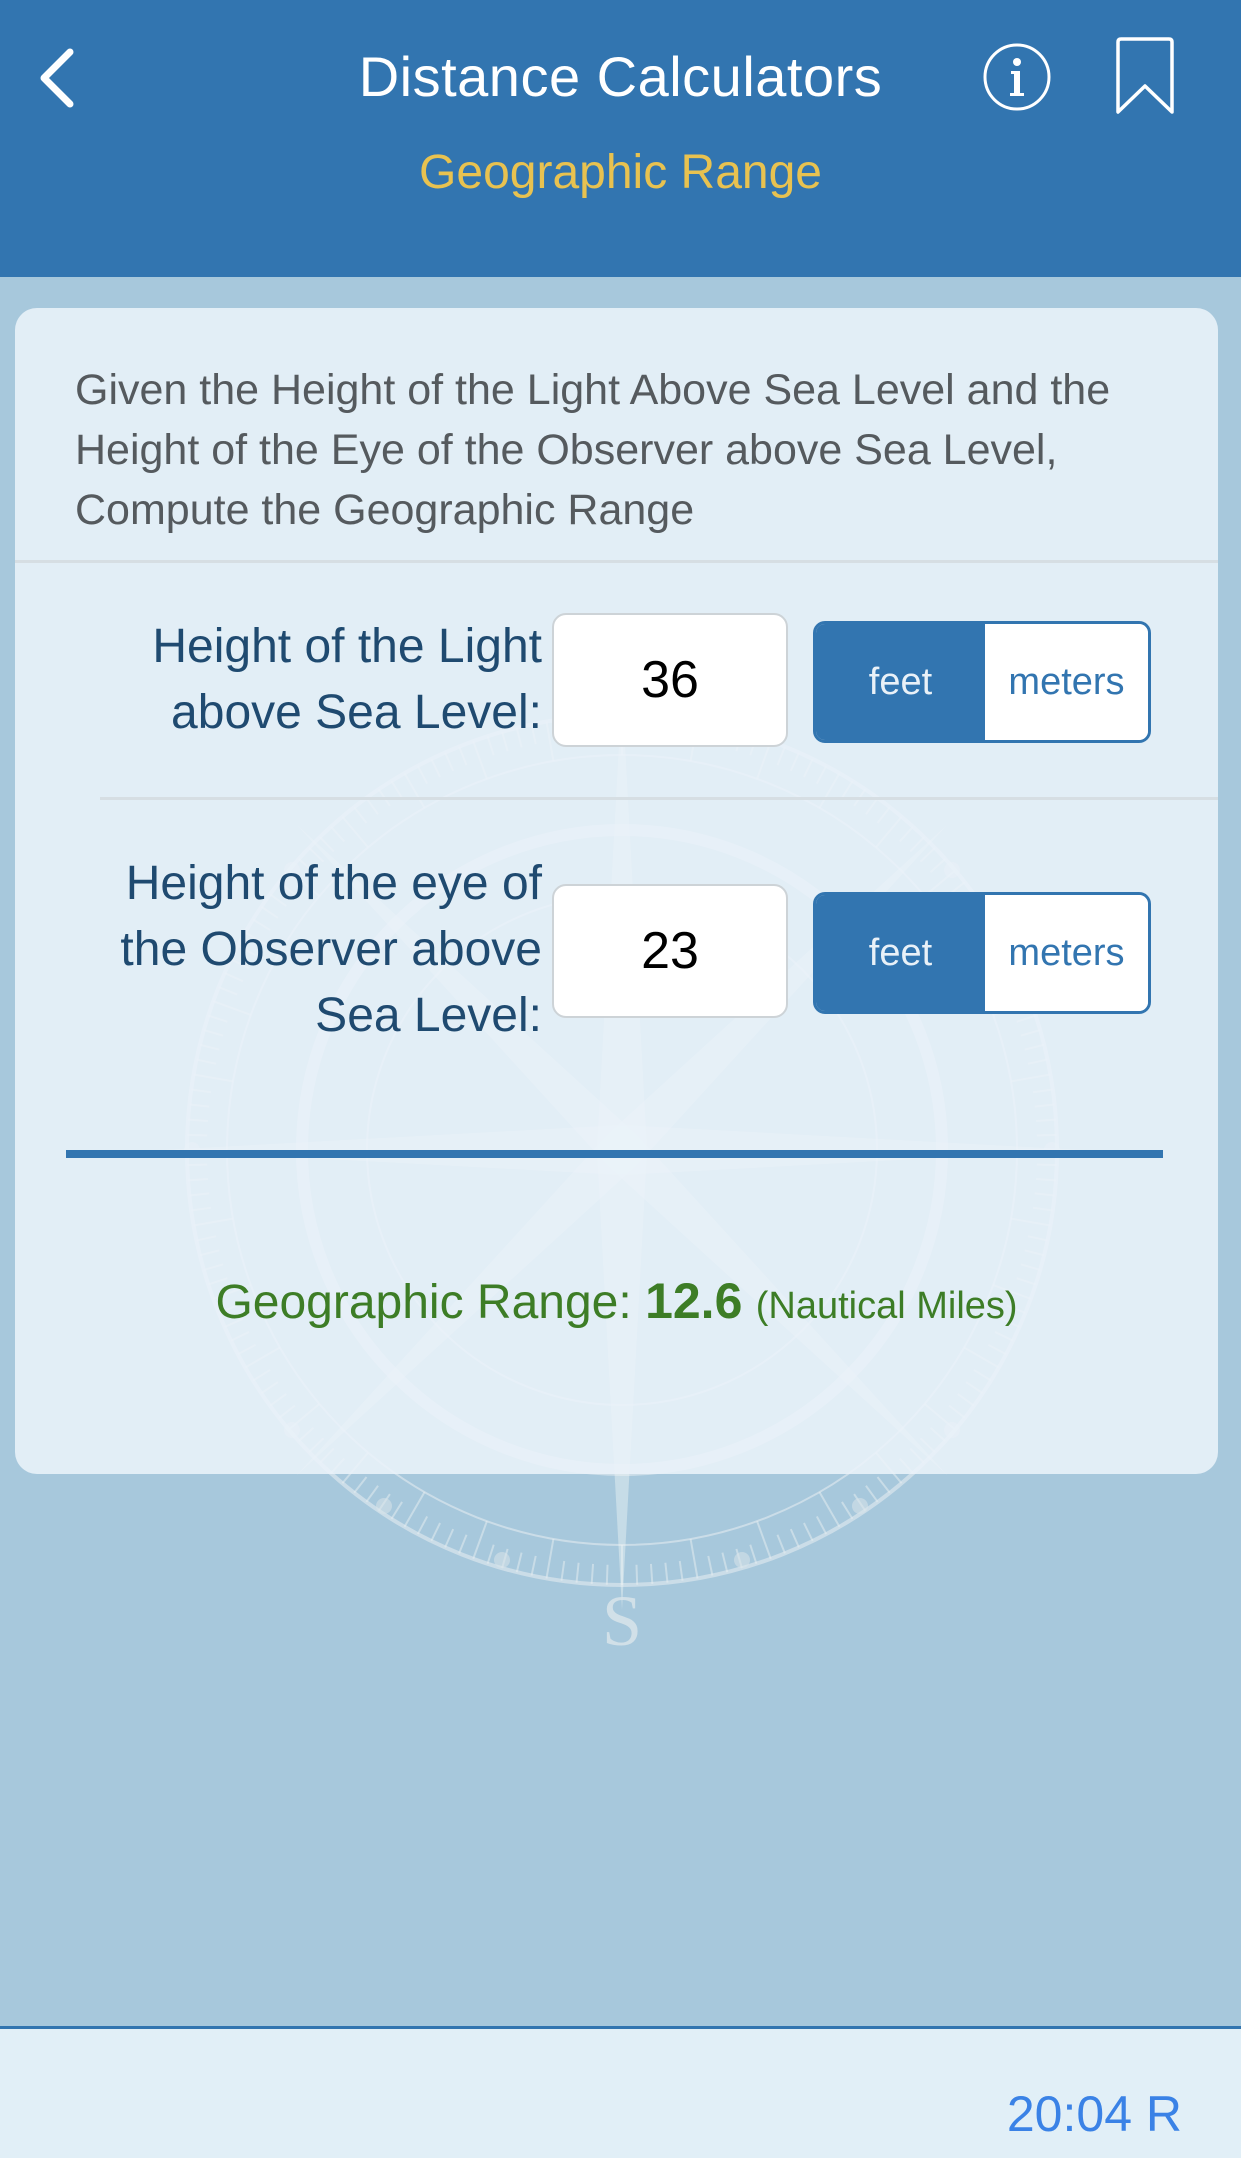 This screenshot has width=1241, height=2158. I want to click on page-subtitle: Geographic Range, so click(620, 172).